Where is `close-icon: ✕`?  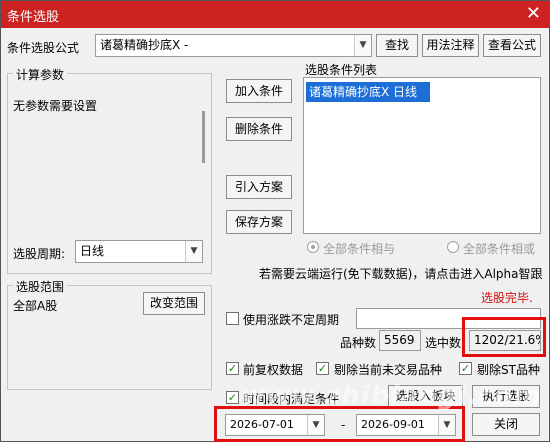
close-icon: ✕ is located at coordinates (533, 13).